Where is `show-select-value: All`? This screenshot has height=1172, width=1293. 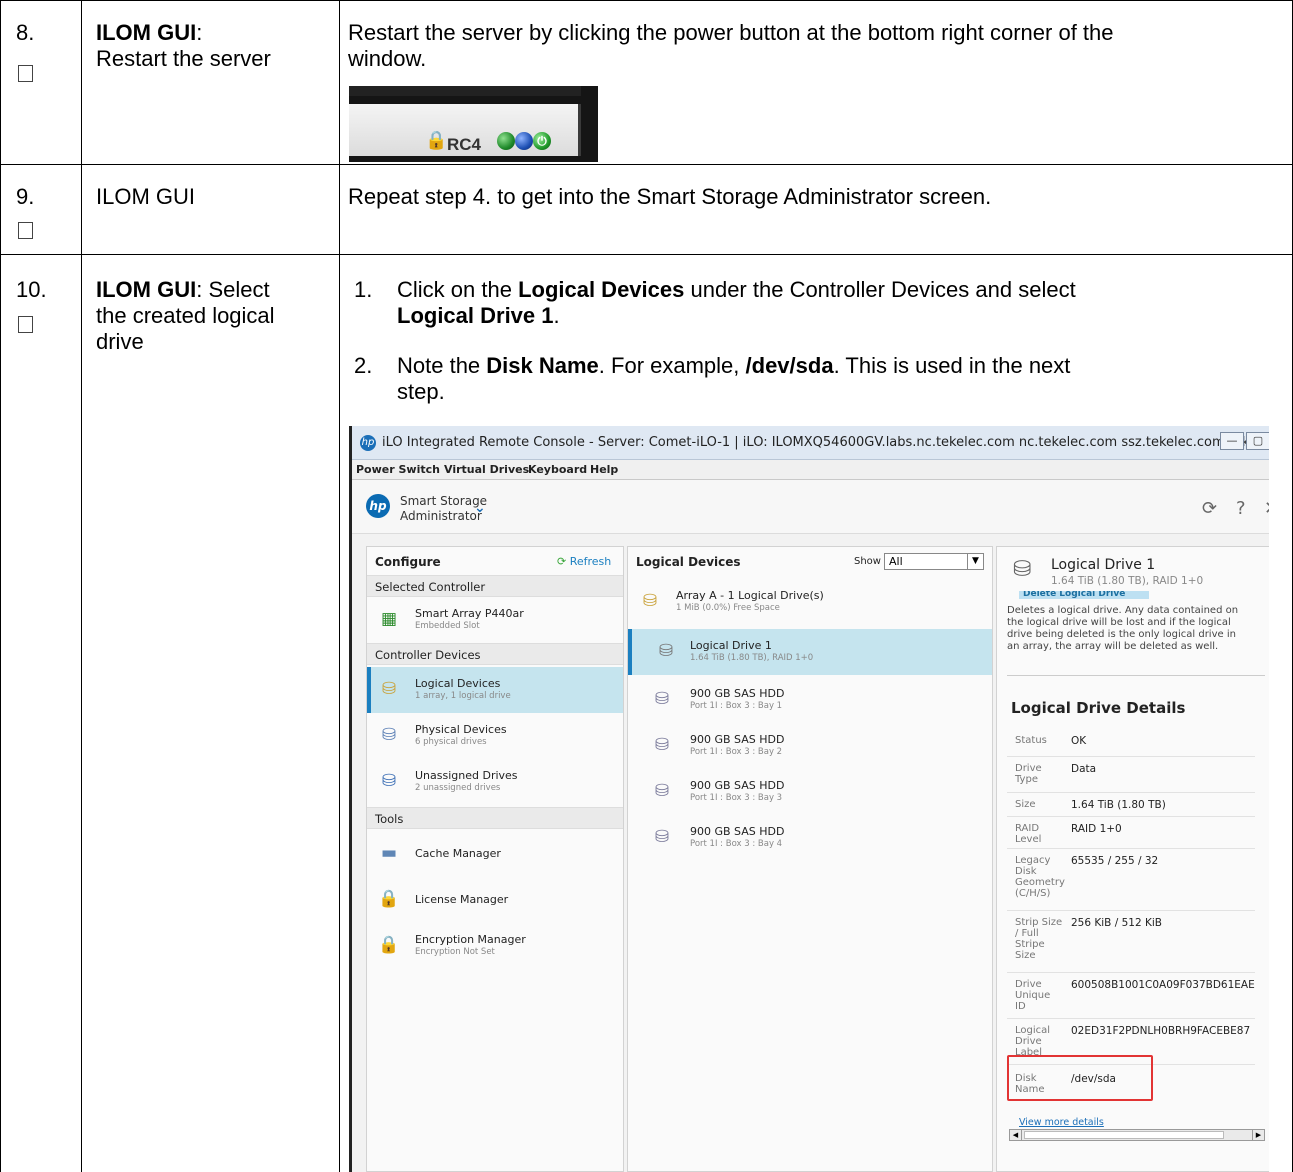
show-select-value: All is located at coordinates (896, 561).